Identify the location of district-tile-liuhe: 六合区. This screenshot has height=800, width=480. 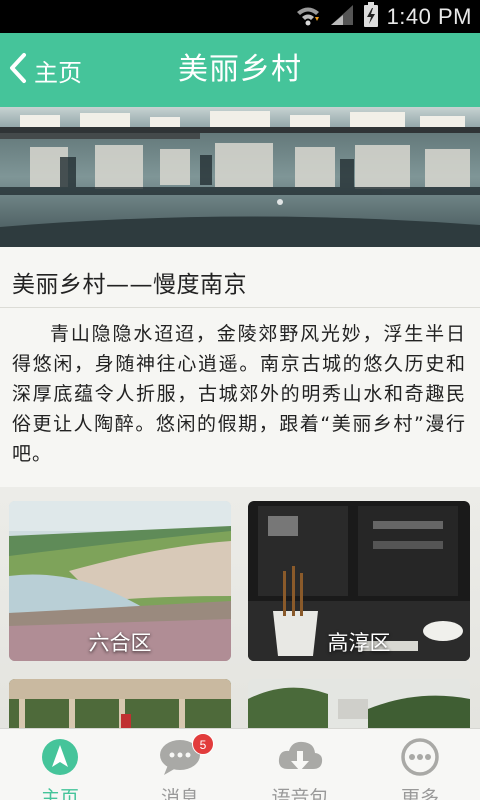
(120, 581).